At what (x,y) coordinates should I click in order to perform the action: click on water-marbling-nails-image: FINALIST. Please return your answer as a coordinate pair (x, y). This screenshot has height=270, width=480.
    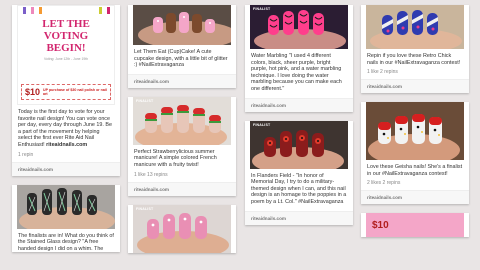
    Looking at the image, I should click on (299, 27).